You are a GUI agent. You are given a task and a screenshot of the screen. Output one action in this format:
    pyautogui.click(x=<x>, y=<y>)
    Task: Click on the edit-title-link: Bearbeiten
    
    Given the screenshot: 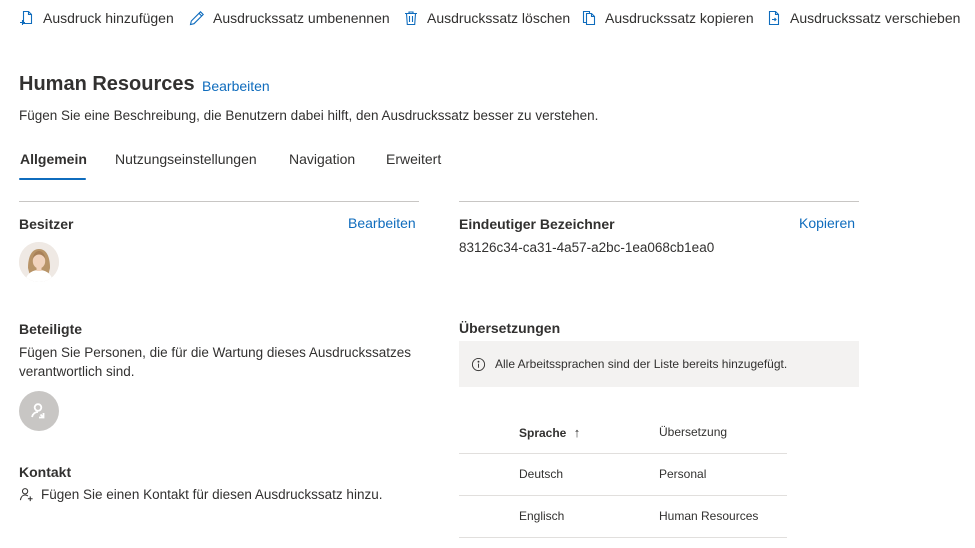 What is the action you would take?
    pyautogui.click(x=236, y=86)
    